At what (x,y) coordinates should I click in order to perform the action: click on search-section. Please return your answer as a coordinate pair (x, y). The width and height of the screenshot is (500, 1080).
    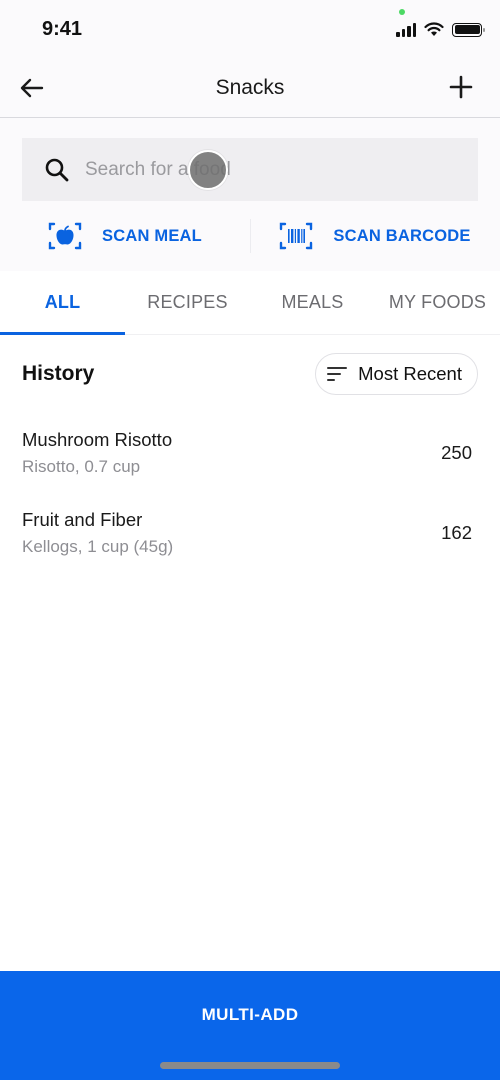
    Looking at the image, I should click on (250, 159).